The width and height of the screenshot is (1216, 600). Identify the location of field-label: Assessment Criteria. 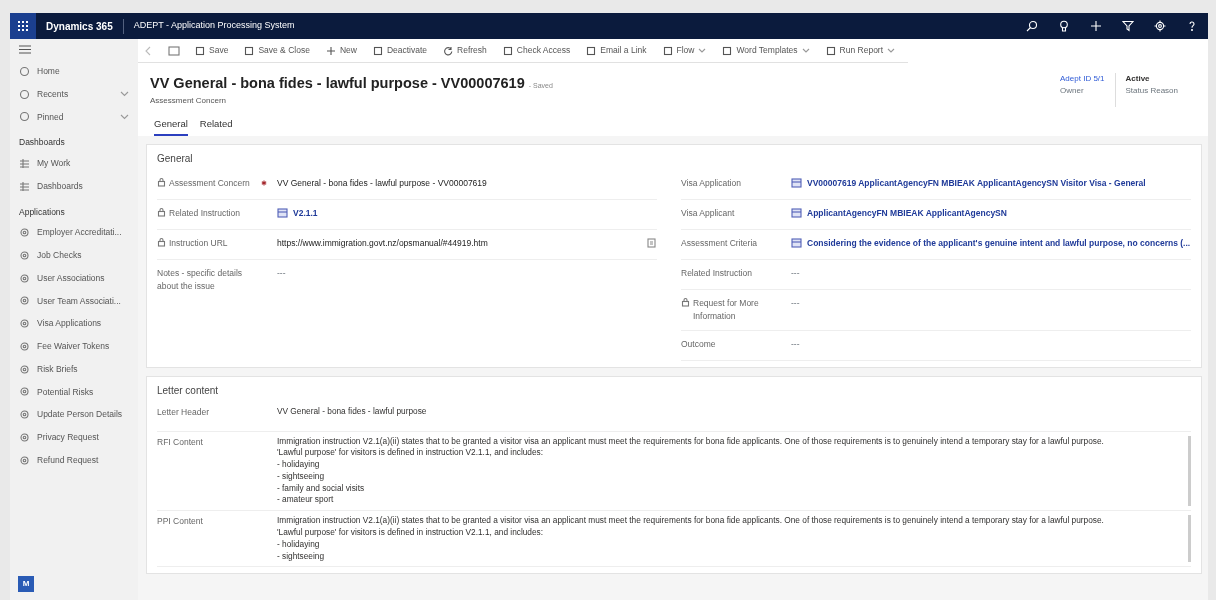
(719, 243).